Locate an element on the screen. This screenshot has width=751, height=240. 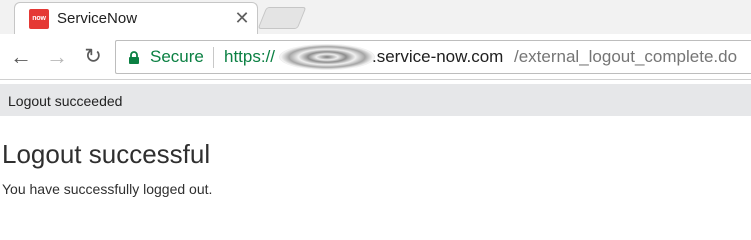
close-icon: ✕ is located at coordinates (242, 18).